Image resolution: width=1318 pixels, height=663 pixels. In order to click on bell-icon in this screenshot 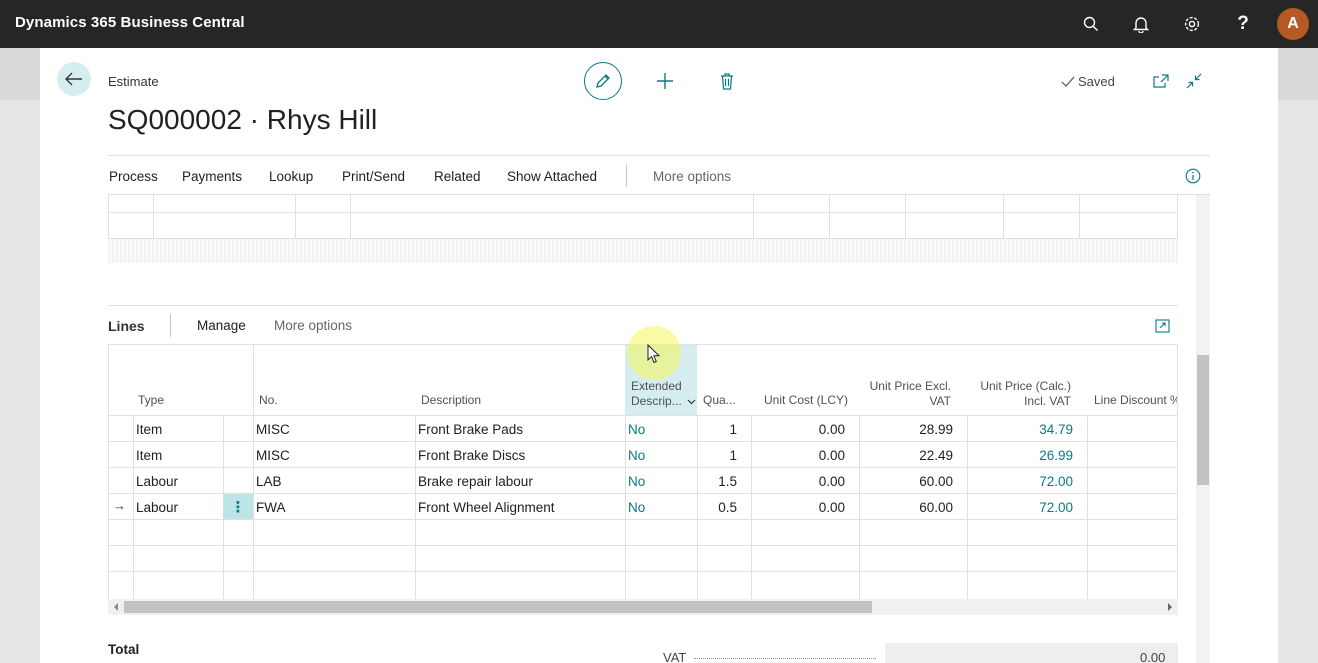, I will do `click(1141, 24)`.